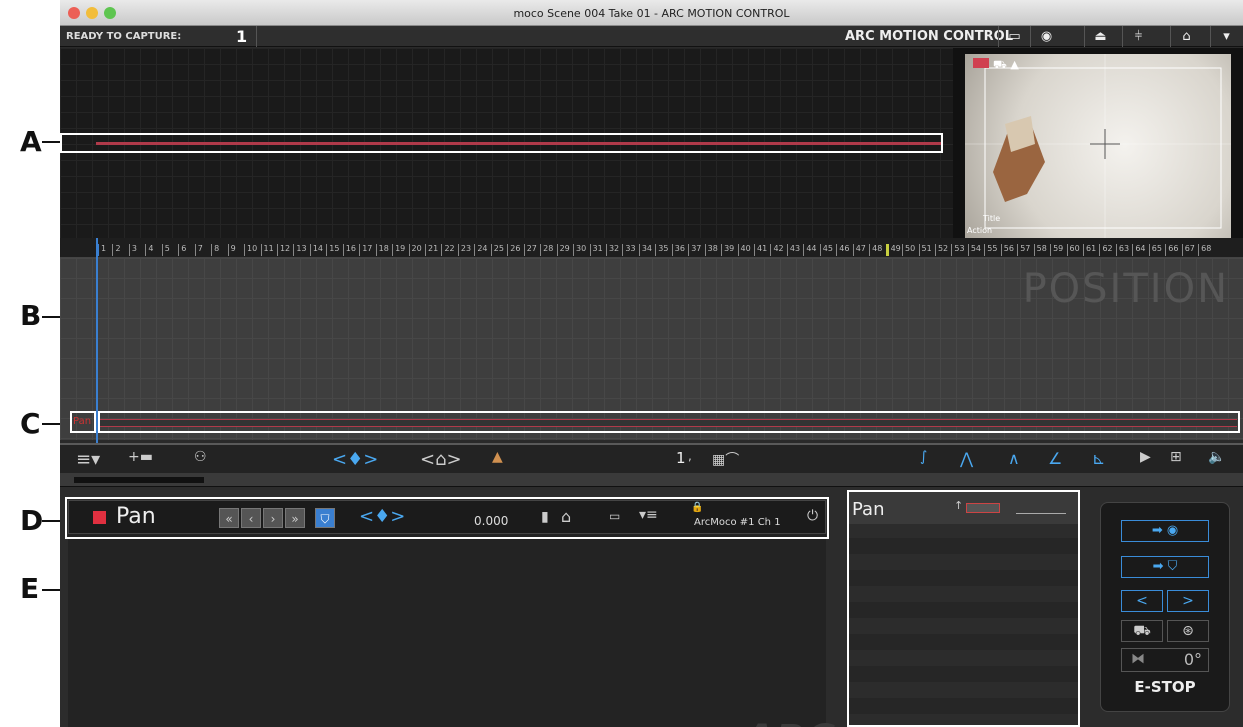 The image size is (1243, 727). Describe the element at coordinates (1165, 607) in the screenshot. I see `estop-panel: ➡ ◉ ➡ ⛉ < > ⛟ ⊛ 0° ⧓ E-STOP` at that location.